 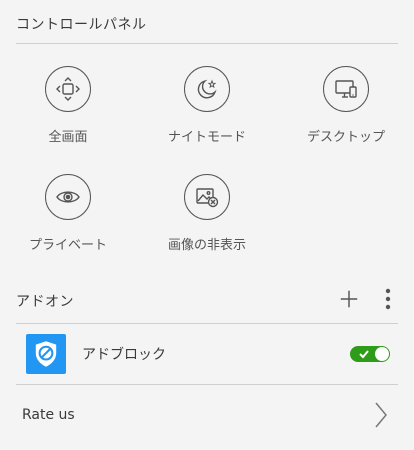 I want to click on tile-desktop: デスクトップ, so click(x=346, y=105).